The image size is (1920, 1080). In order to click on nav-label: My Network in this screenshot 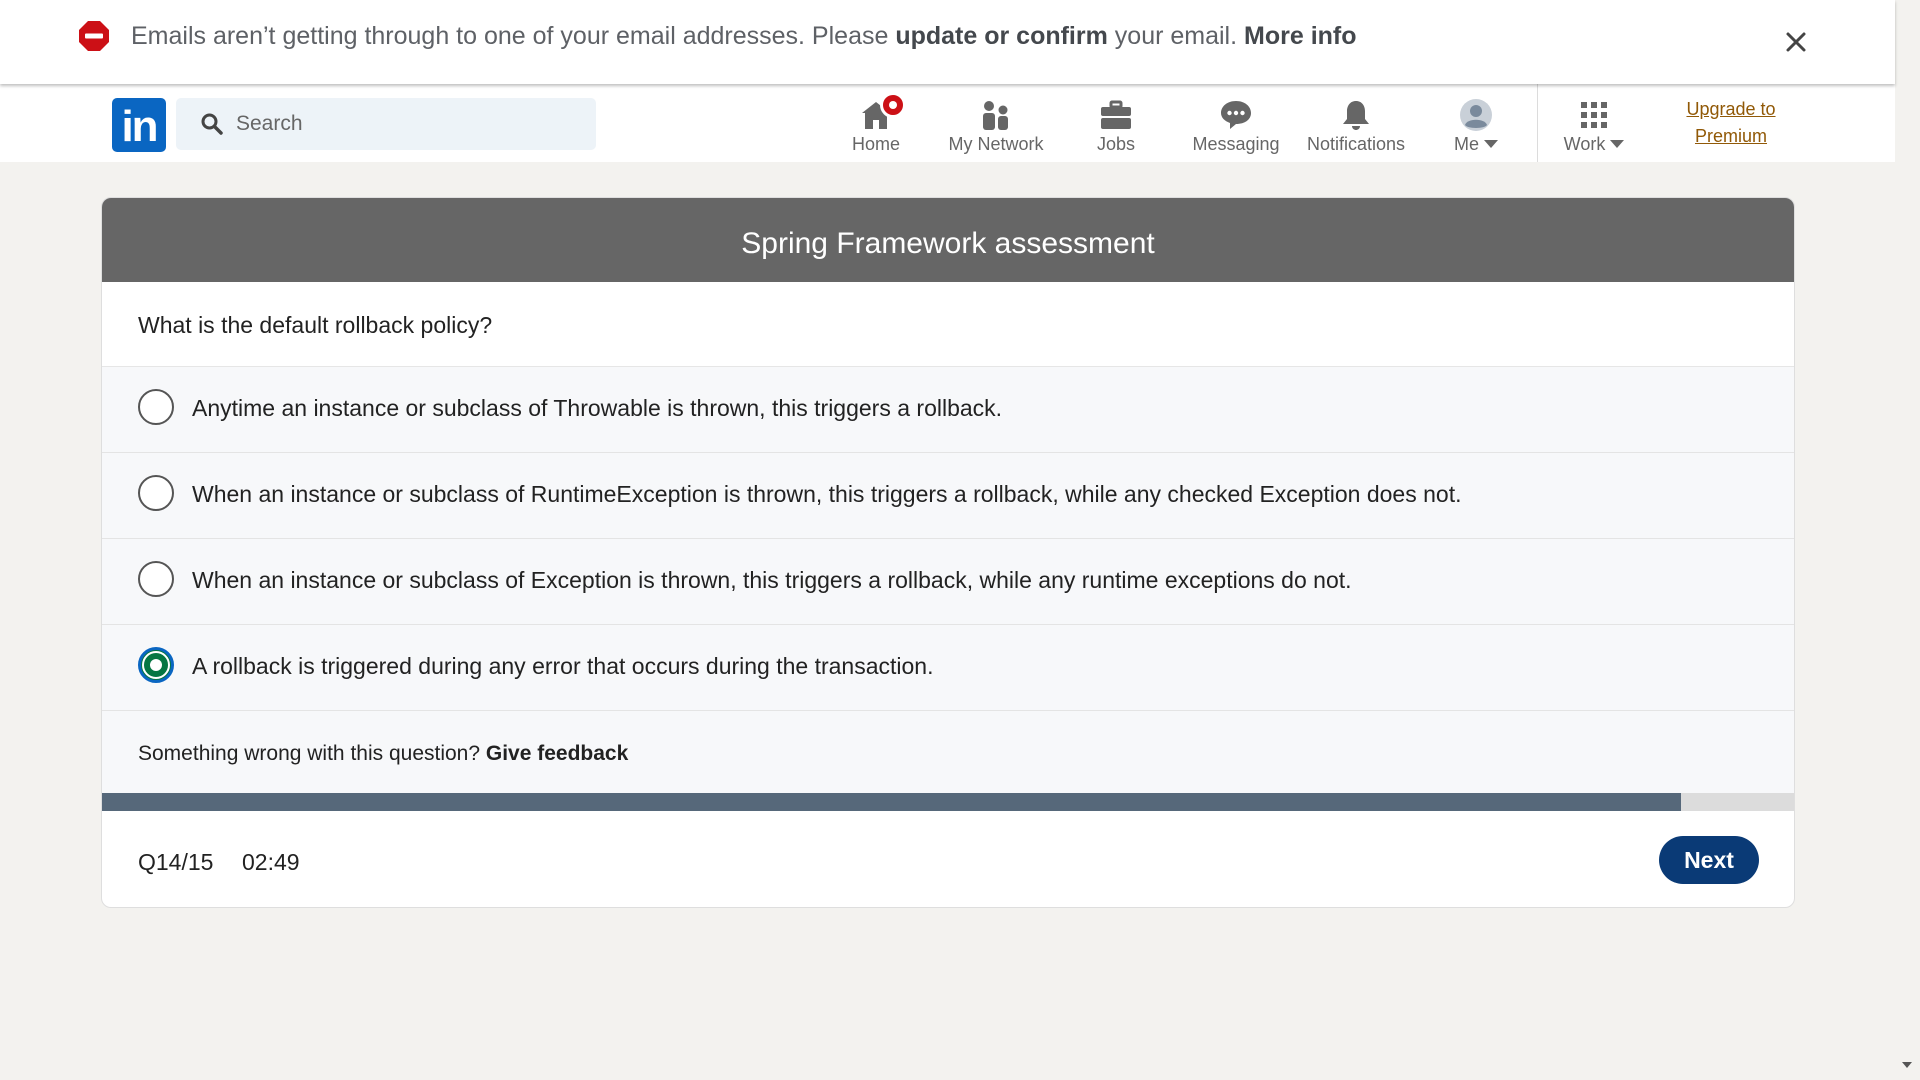, I will do `click(996, 144)`.